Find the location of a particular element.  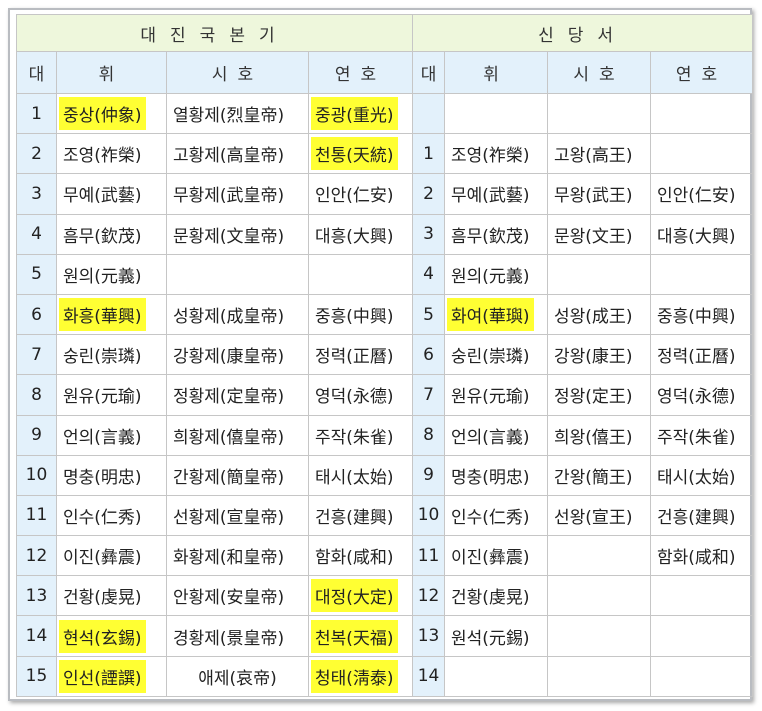

cell-hwi-text: 화흥(華興) is located at coordinates (102, 315).